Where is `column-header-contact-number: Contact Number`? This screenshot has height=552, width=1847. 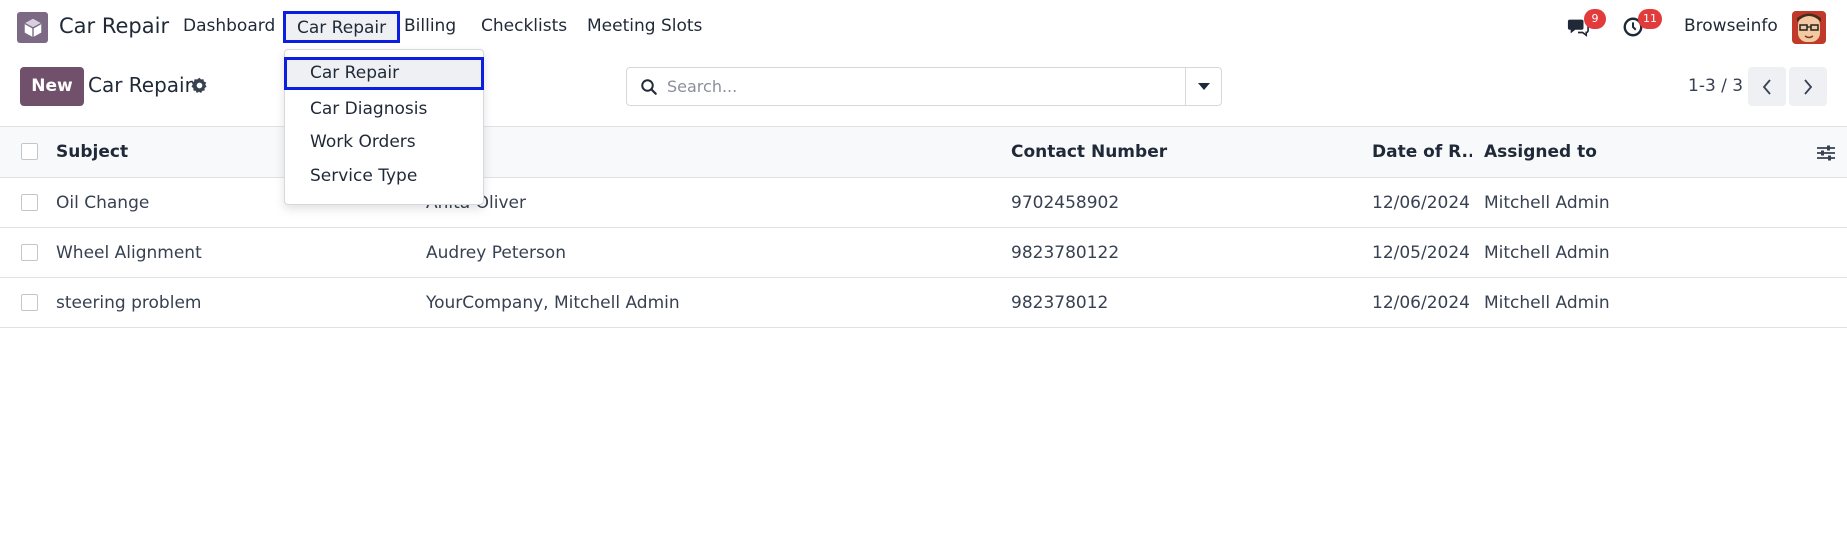
column-header-contact-number: Contact Number is located at coordinates (1181, 152).